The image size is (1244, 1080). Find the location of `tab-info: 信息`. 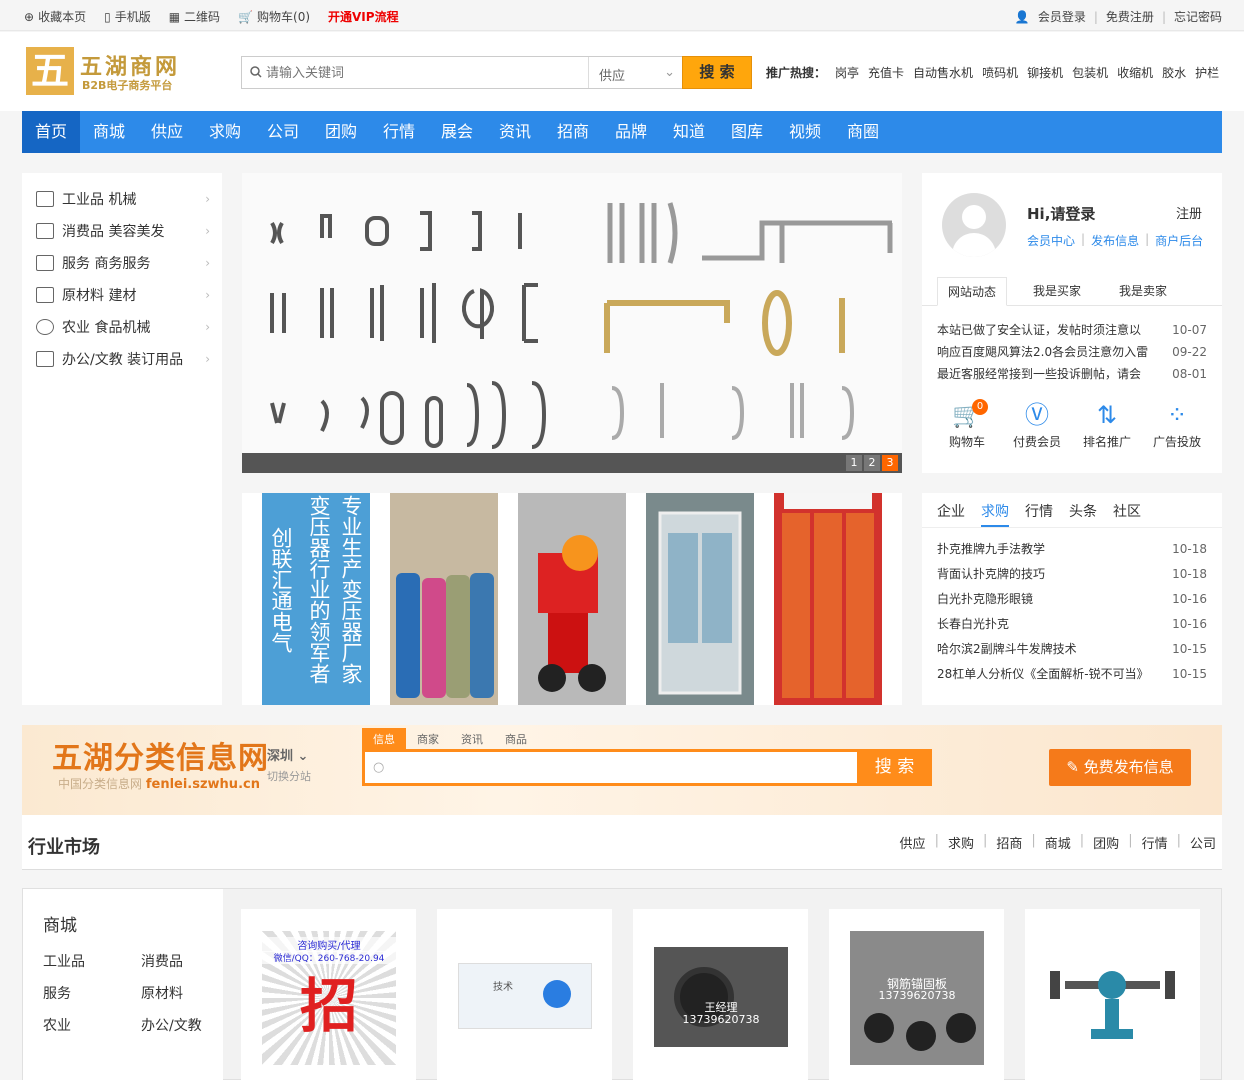

tab-info: 信息 is located at coordinates (384, 739).